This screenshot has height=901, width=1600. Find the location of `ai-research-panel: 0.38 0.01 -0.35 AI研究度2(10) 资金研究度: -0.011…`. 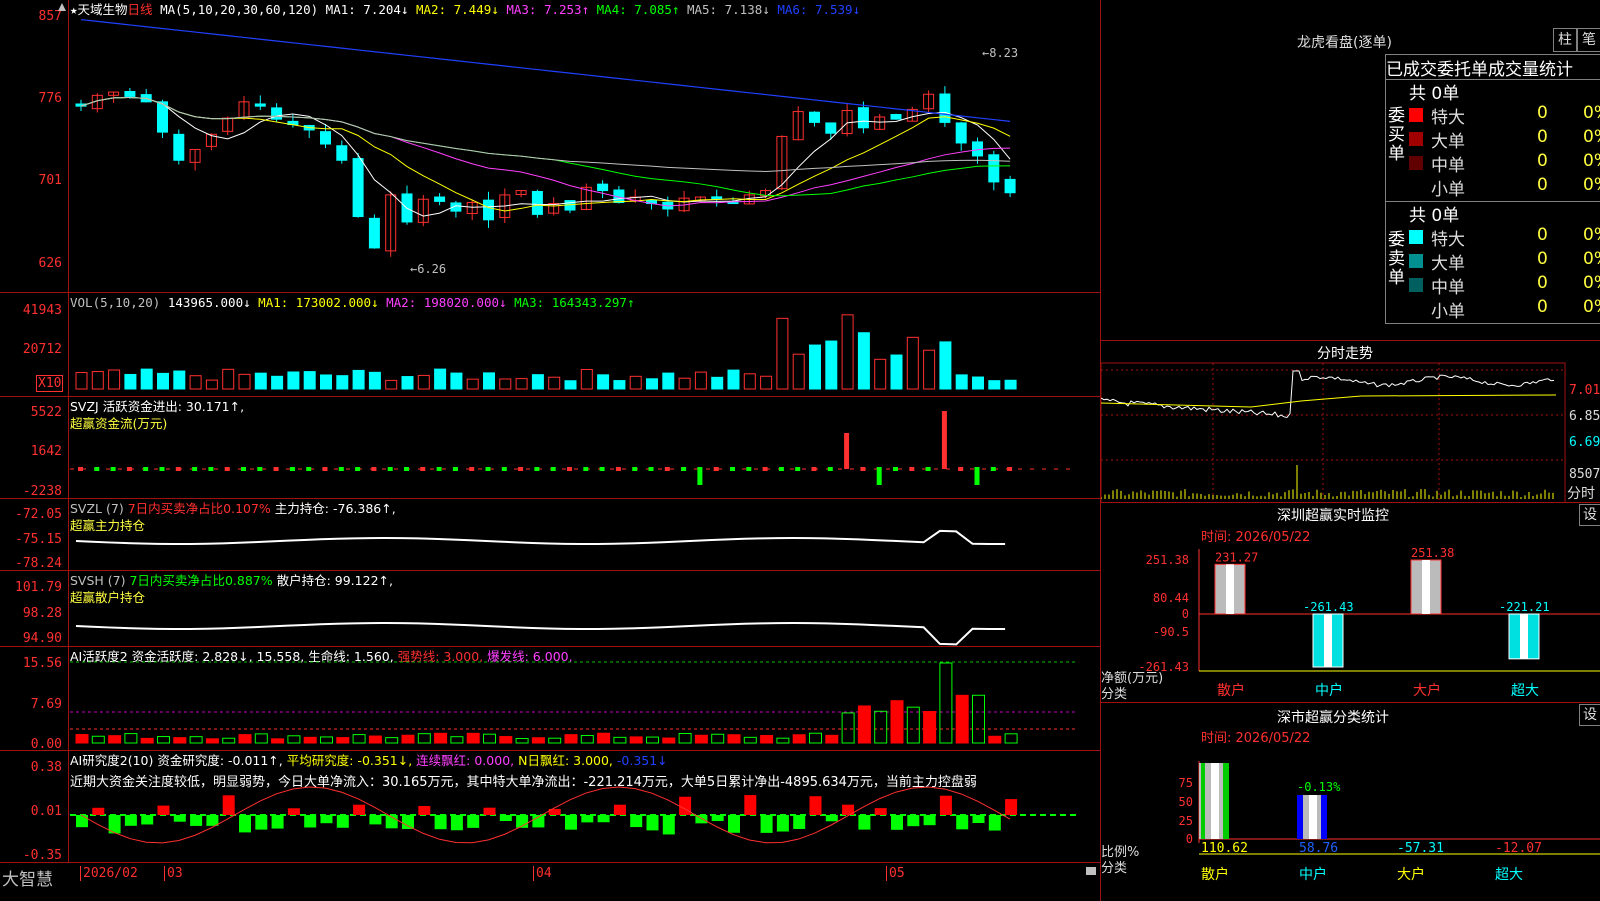

ai-research-panel: 0.38 0.01 -0.35 AI研究度2(10) 资金研究度: -0.011… is located at coordinates (550, 806).